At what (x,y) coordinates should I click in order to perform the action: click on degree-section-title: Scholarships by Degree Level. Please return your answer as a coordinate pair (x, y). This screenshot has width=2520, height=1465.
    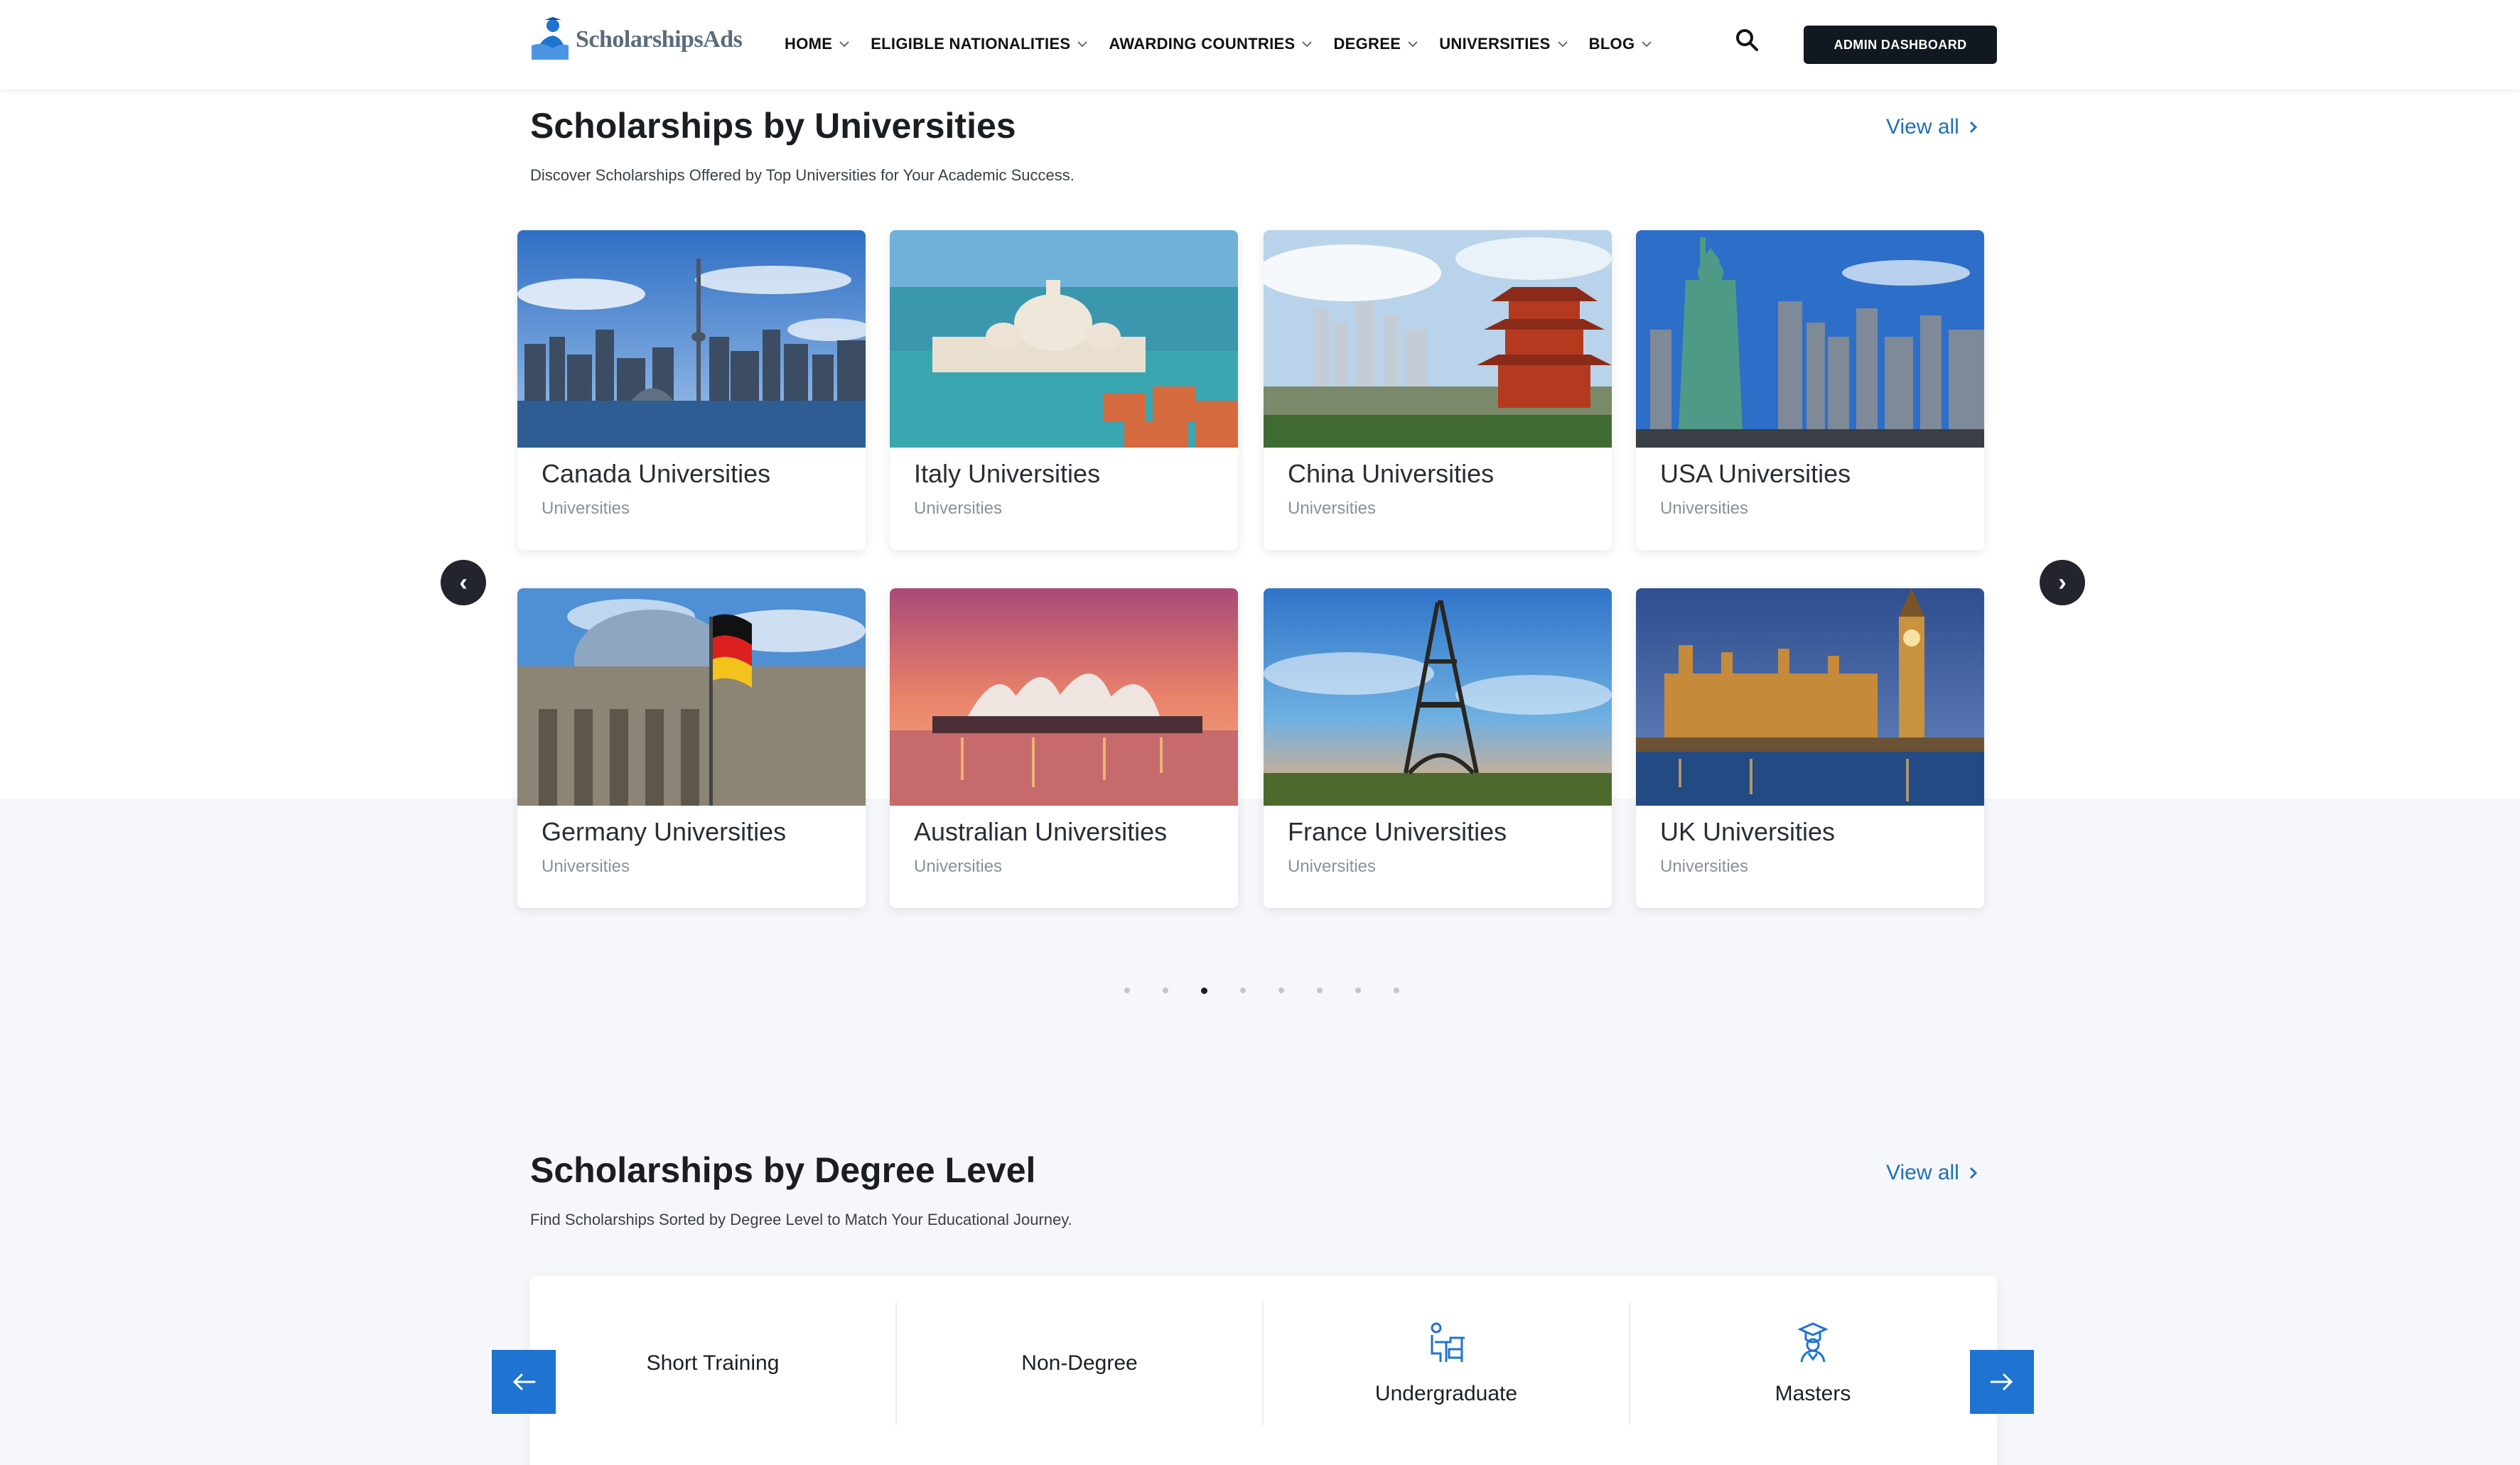
    Looking at the image, I should click on (783, 1170).